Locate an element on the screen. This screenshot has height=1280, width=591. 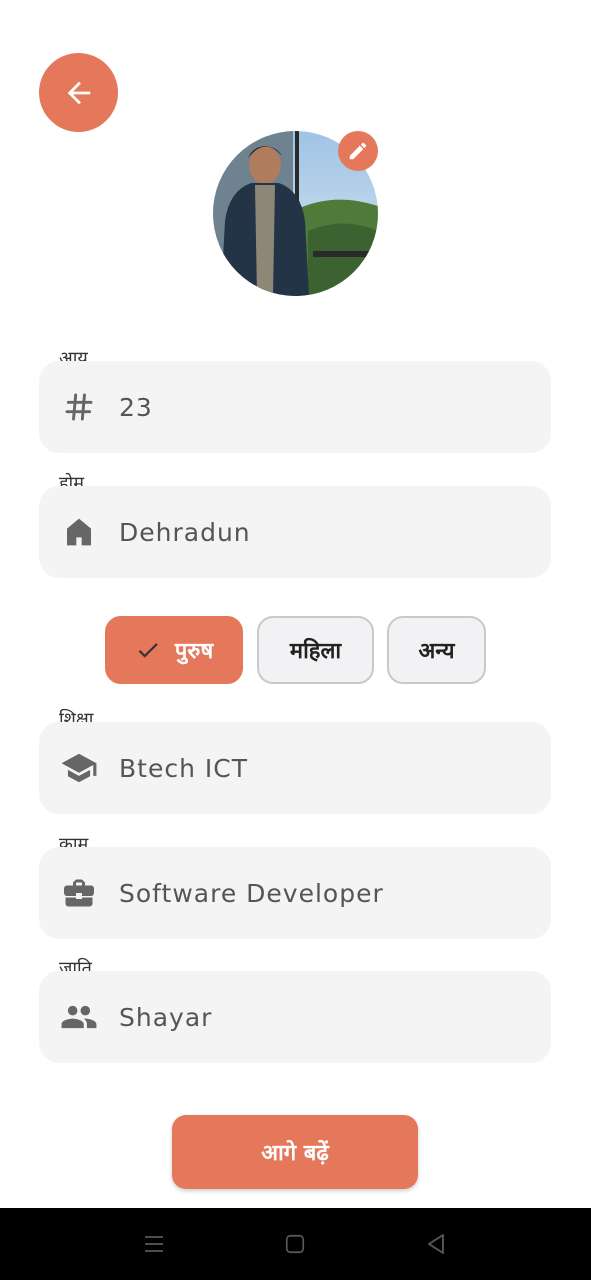
work-value: Software Developer is located at coordinates (251, 893).